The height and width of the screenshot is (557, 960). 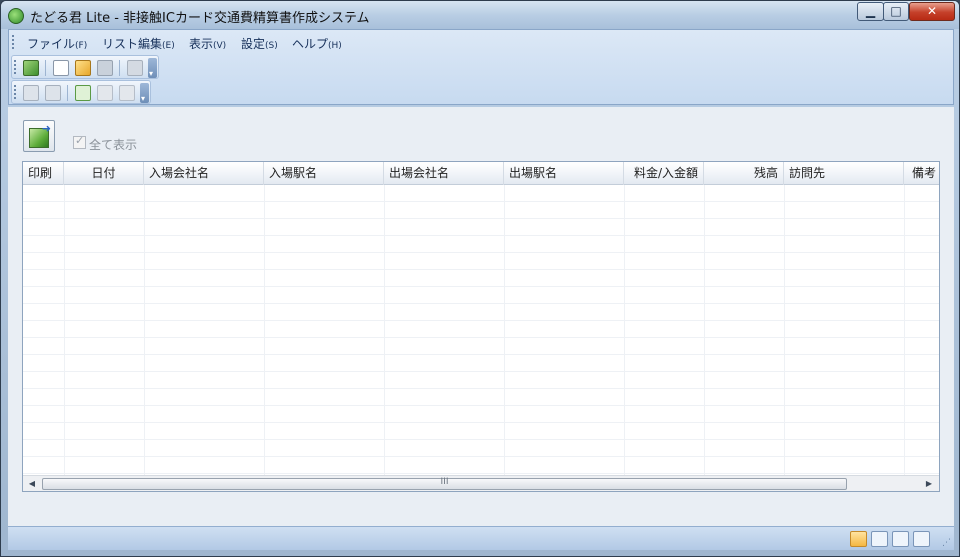 I want to click on import-icon, so click(x=31, y=68).